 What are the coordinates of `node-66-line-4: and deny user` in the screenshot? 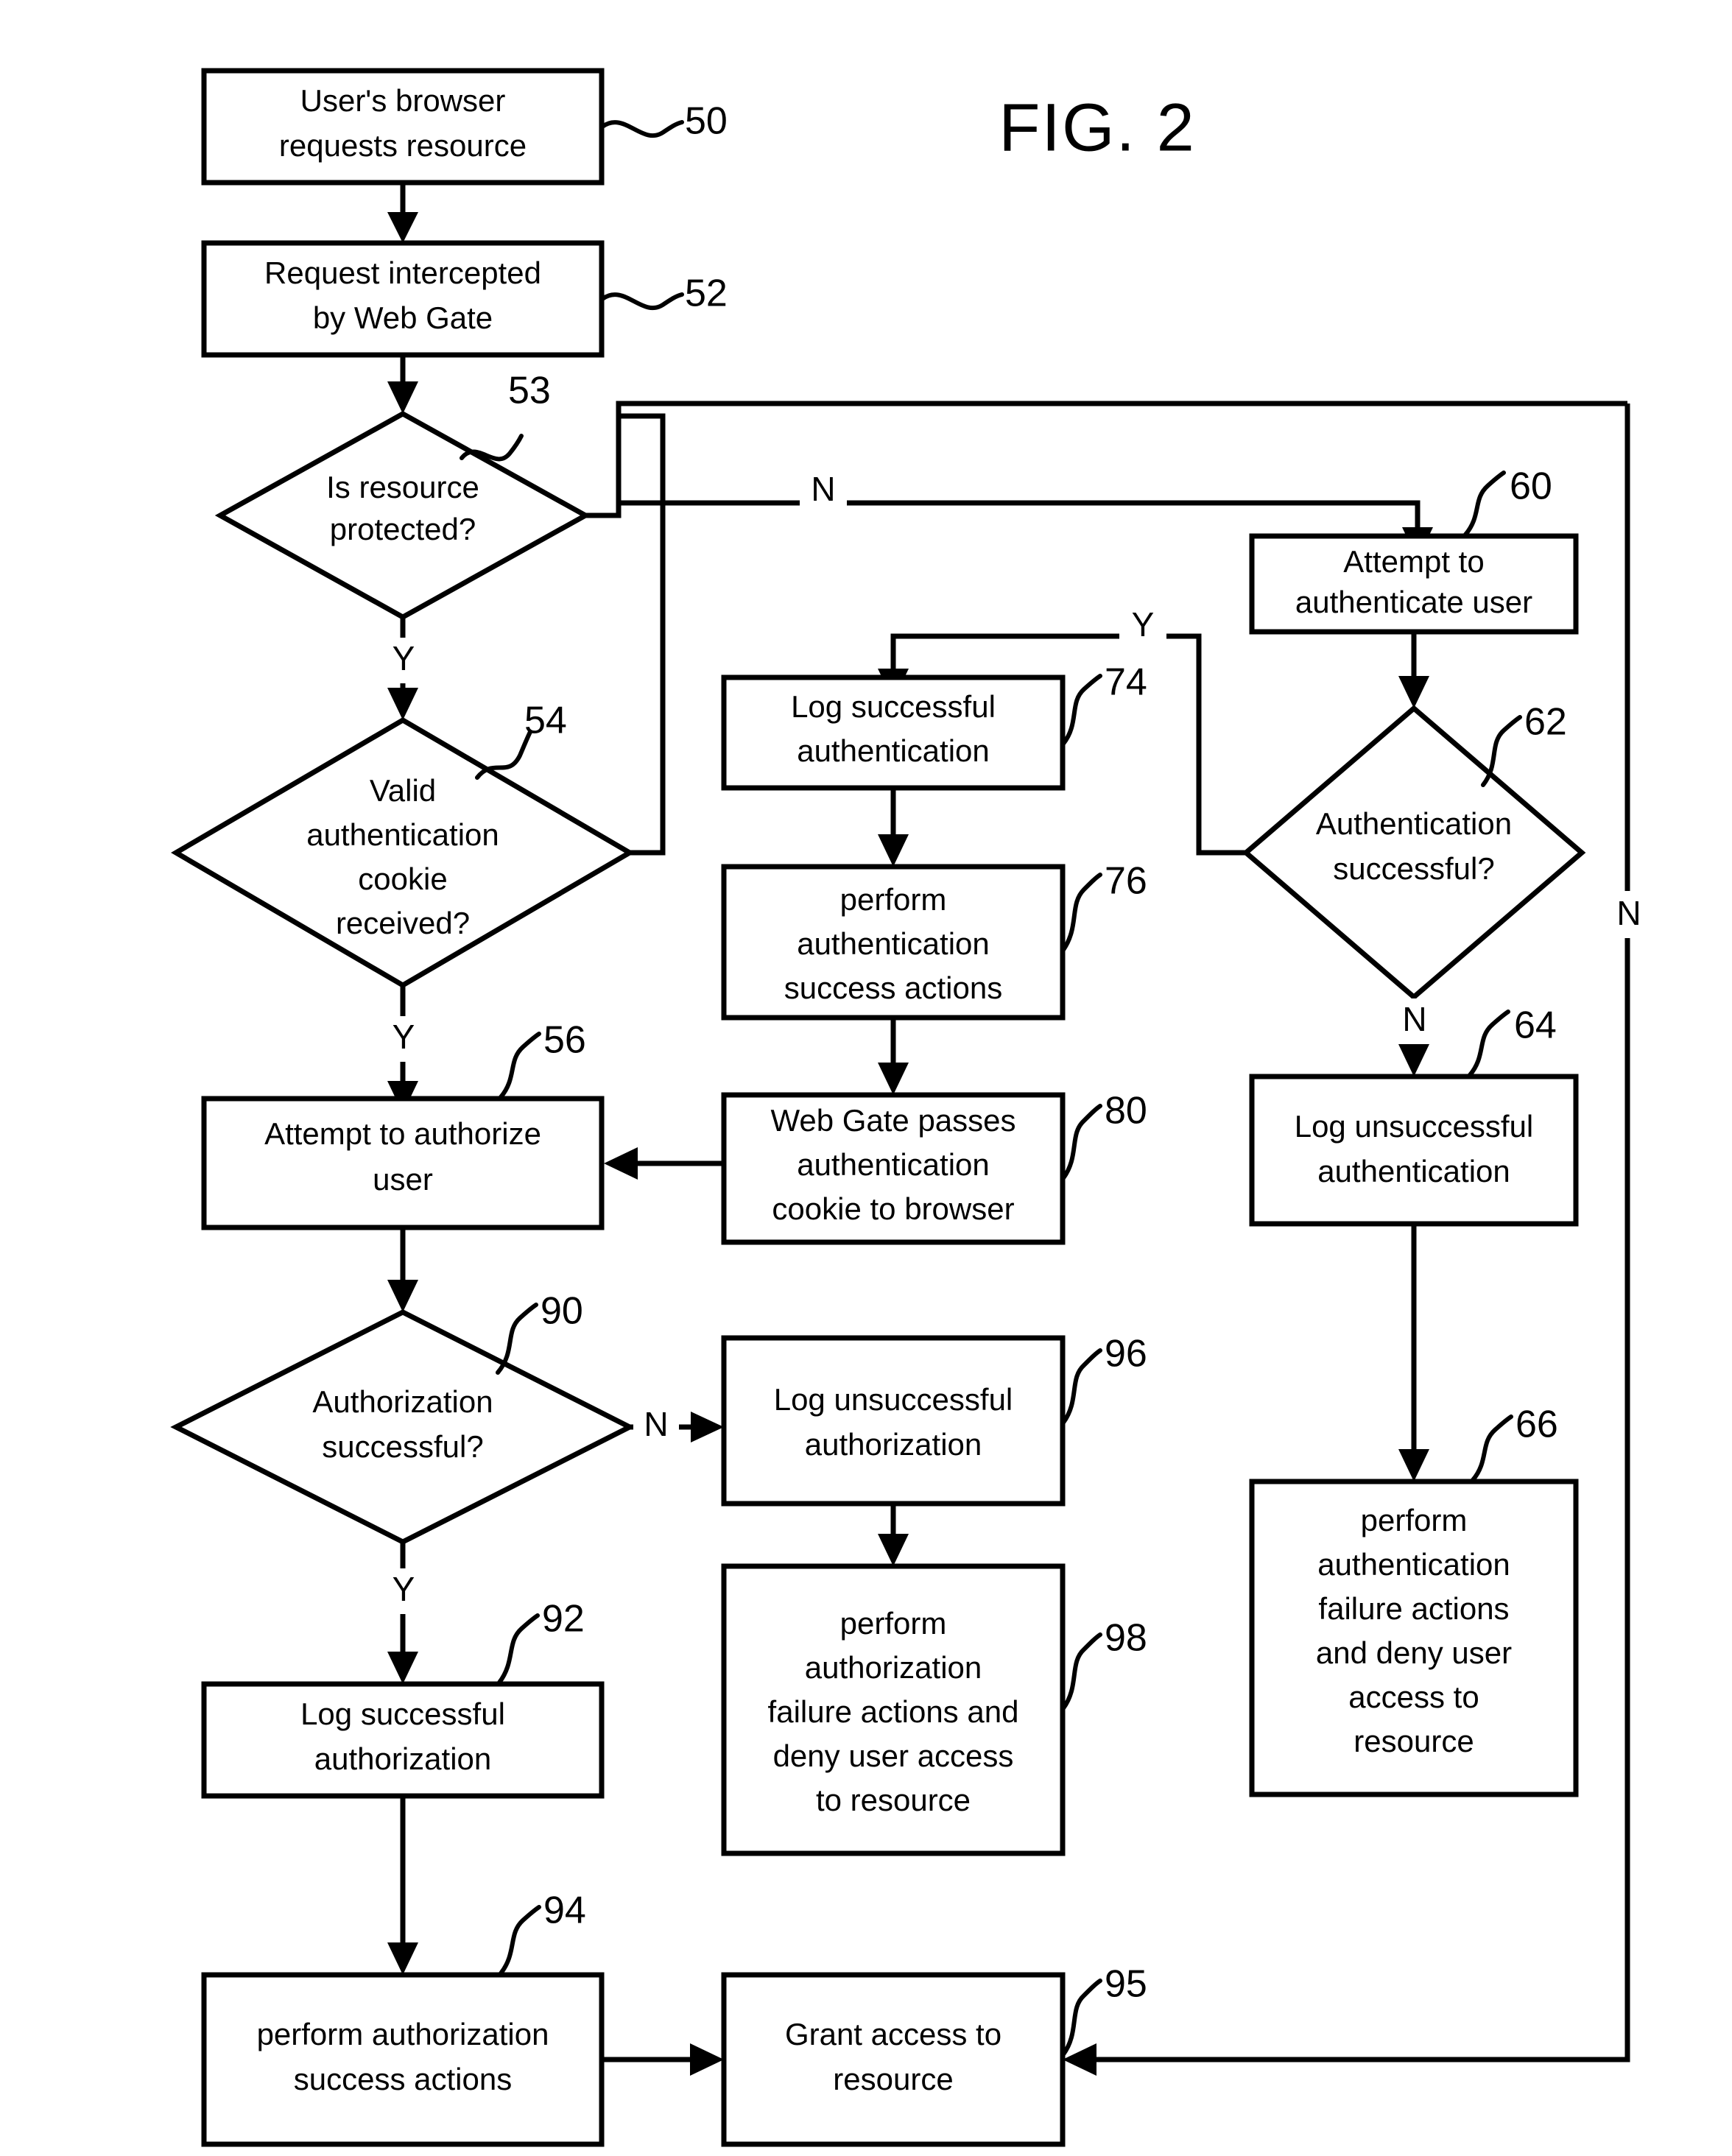 It's located at (1414, 1652).